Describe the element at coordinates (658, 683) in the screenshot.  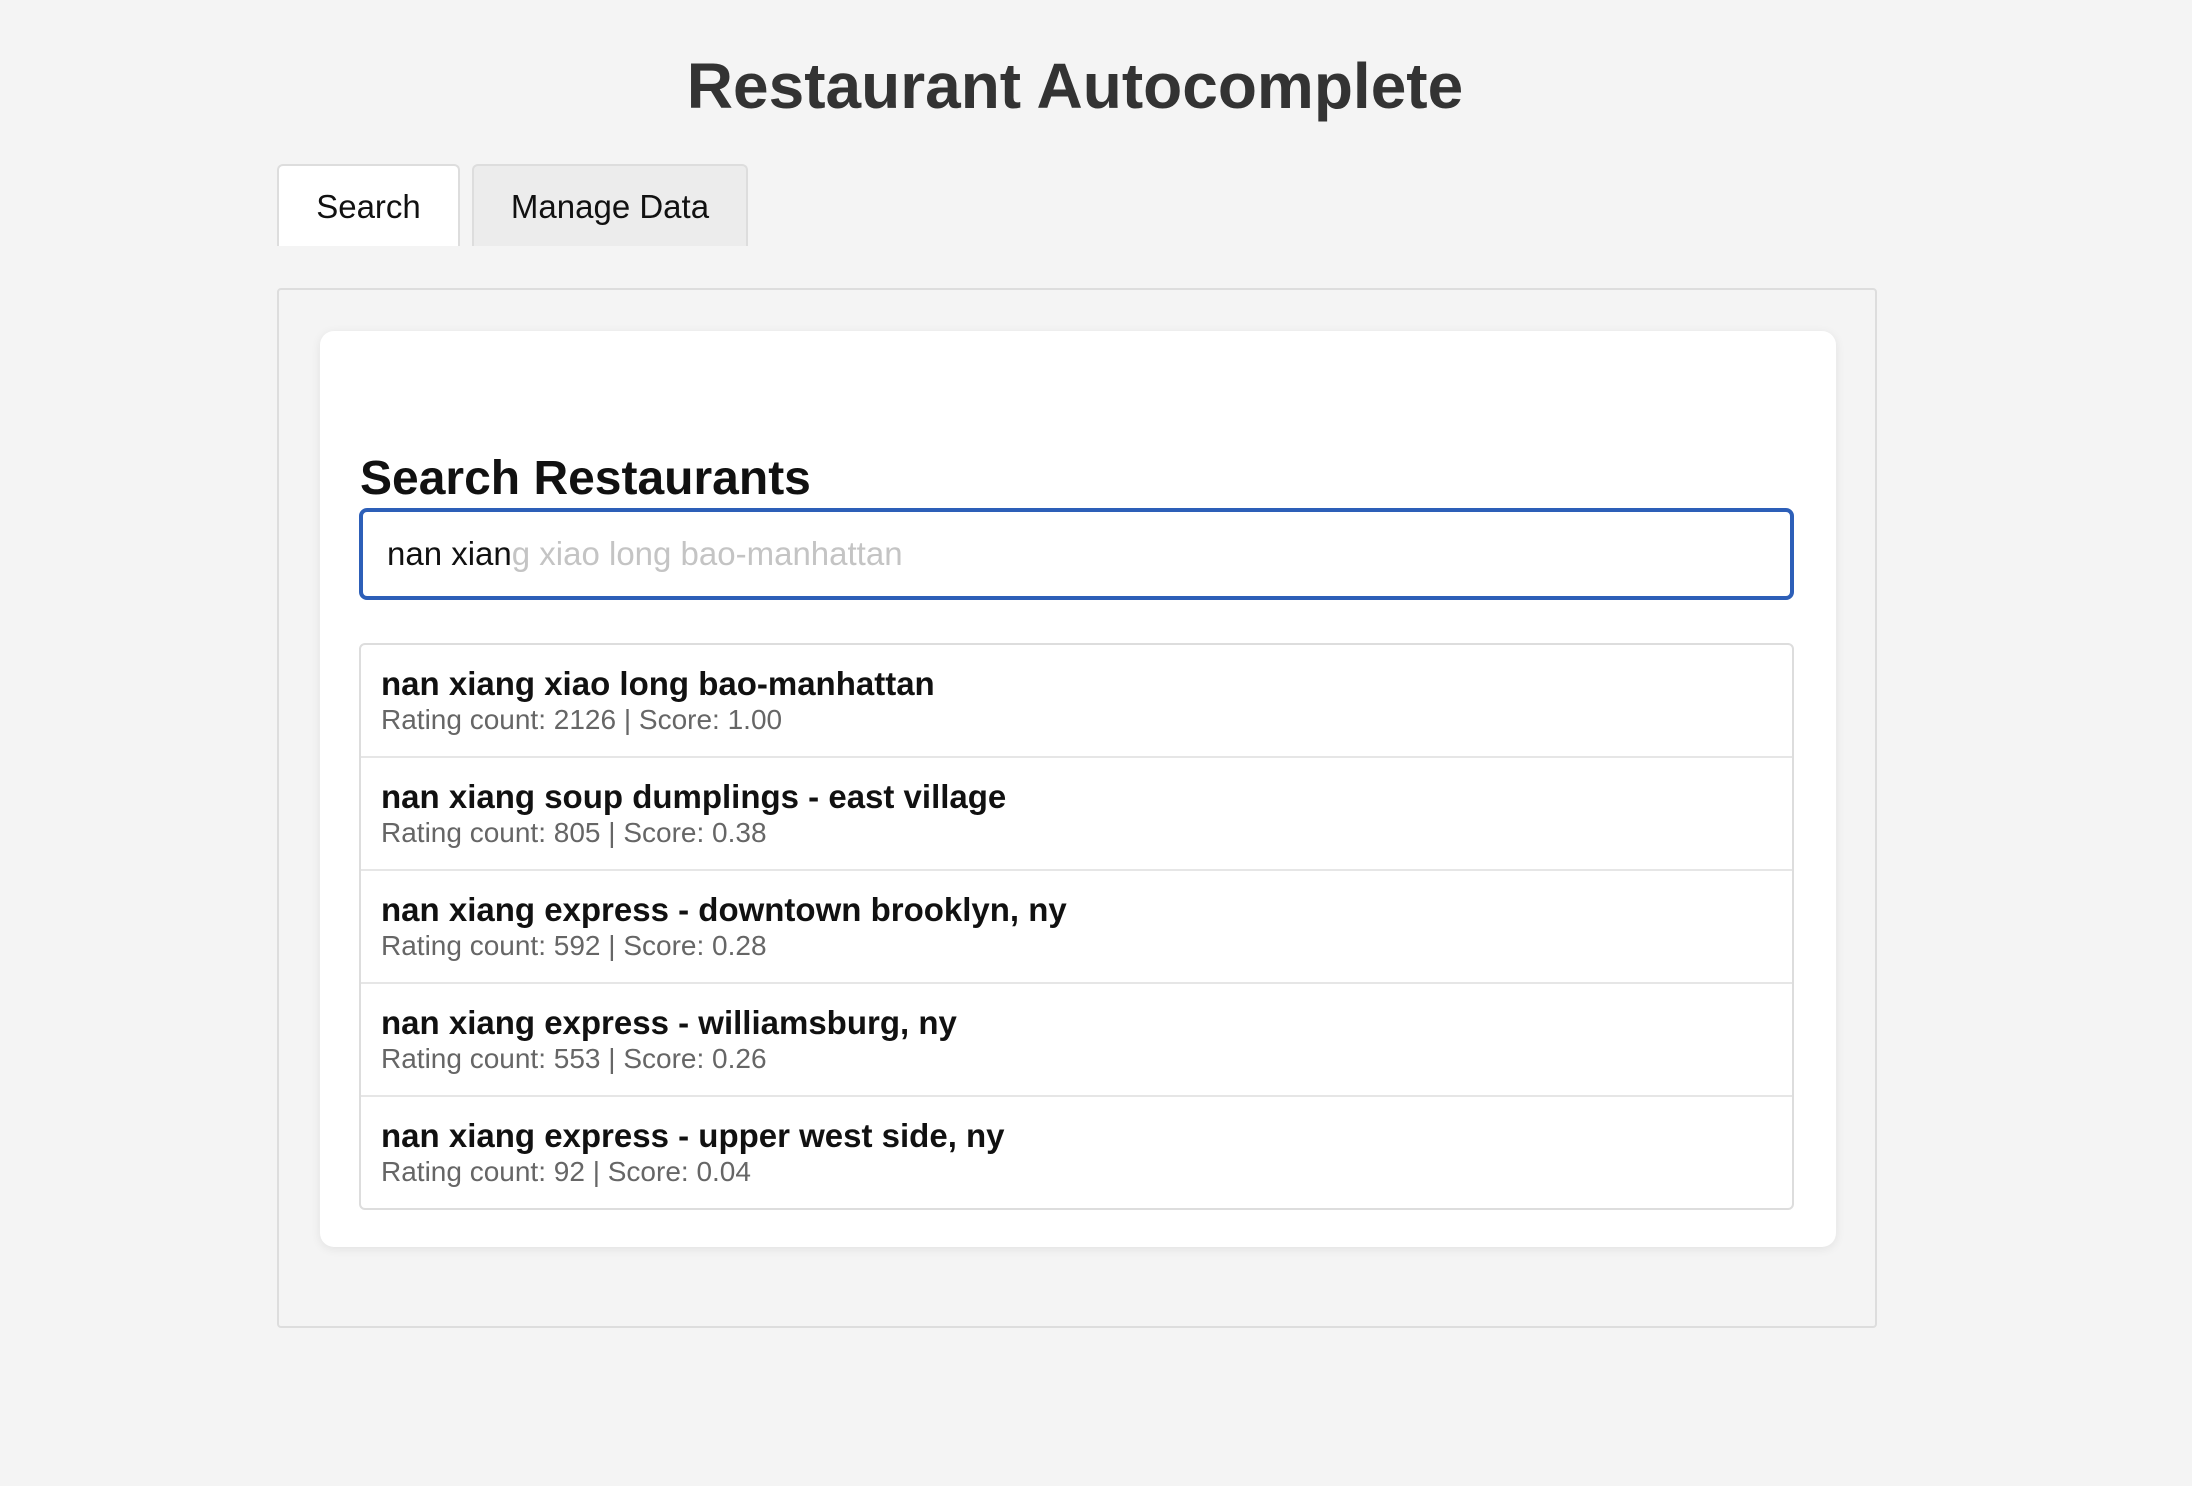
I see `result-name: nan xiang xiao long bao-manhattan` at that location.